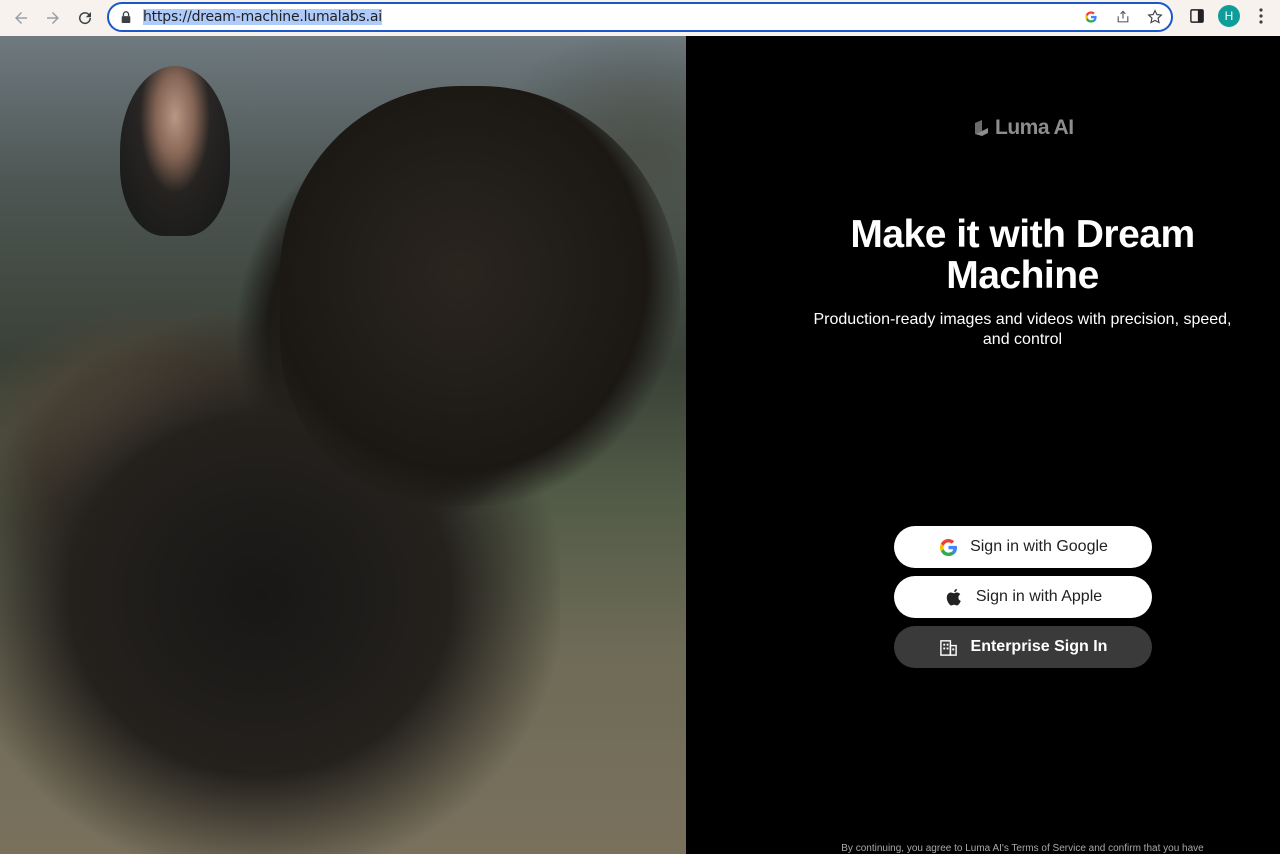 The width and height of the screenshot is (1280, 854). What do you see at coordinates (1091, 17) in the screenshot?
I see `google-lens-icon` at bounding box center [1091, 17].